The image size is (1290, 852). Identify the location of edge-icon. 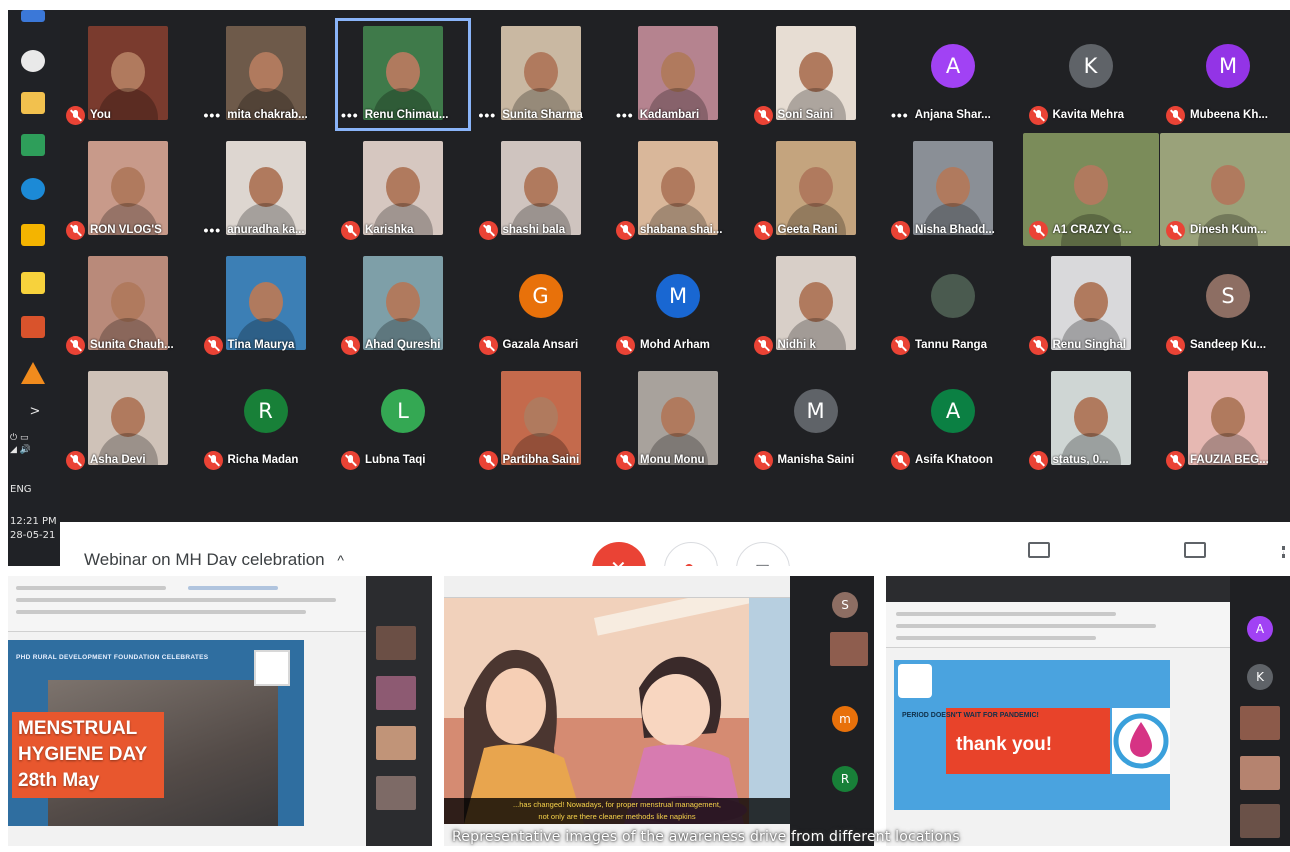
(33, 189).